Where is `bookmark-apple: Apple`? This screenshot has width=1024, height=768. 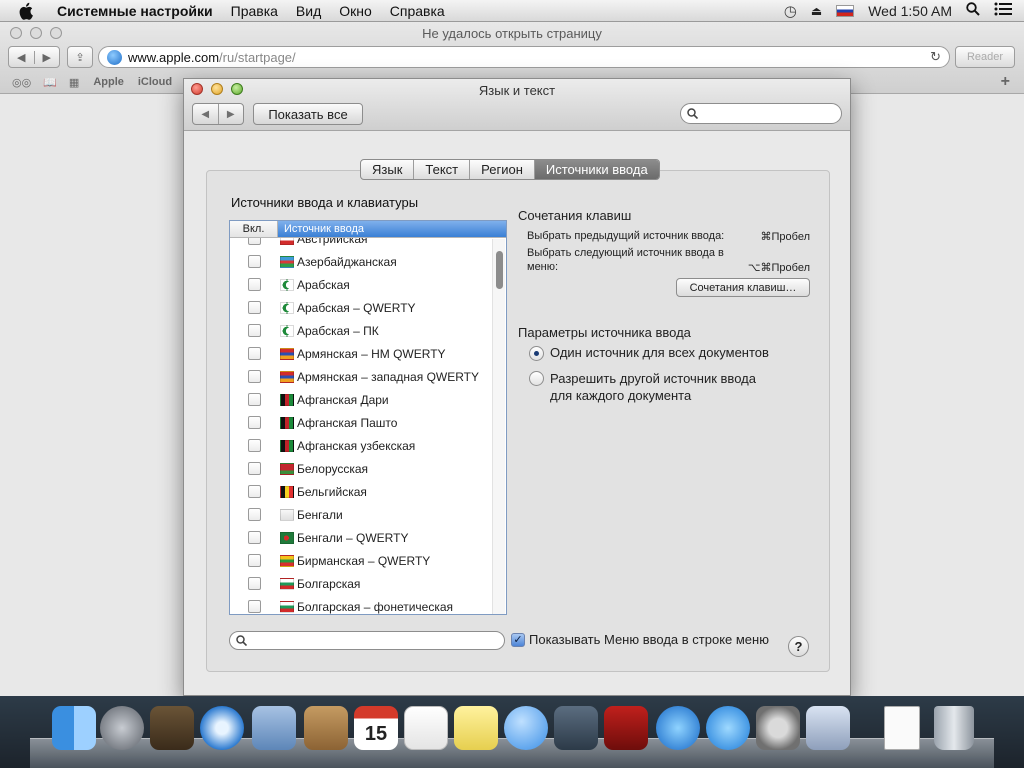 bookmark-apple: Apple is located at coordinates (108, 82).